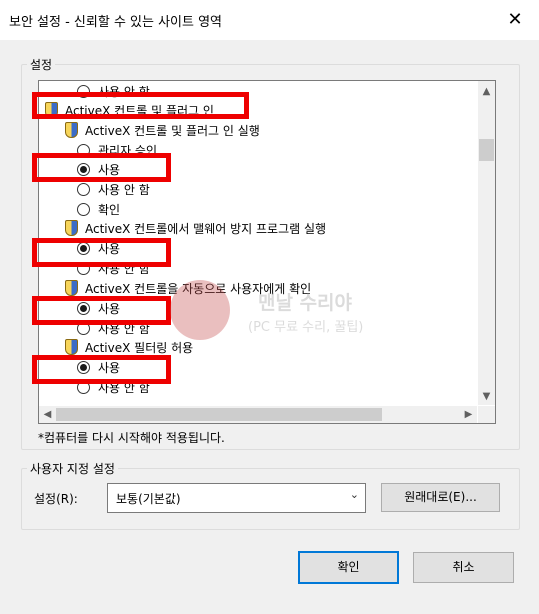 This screenshot has width=539, height=614. What do you see at coordinates (515, 20) in the screenshot?
I see `close-icon: ✕` at bounding box center [515, 20].